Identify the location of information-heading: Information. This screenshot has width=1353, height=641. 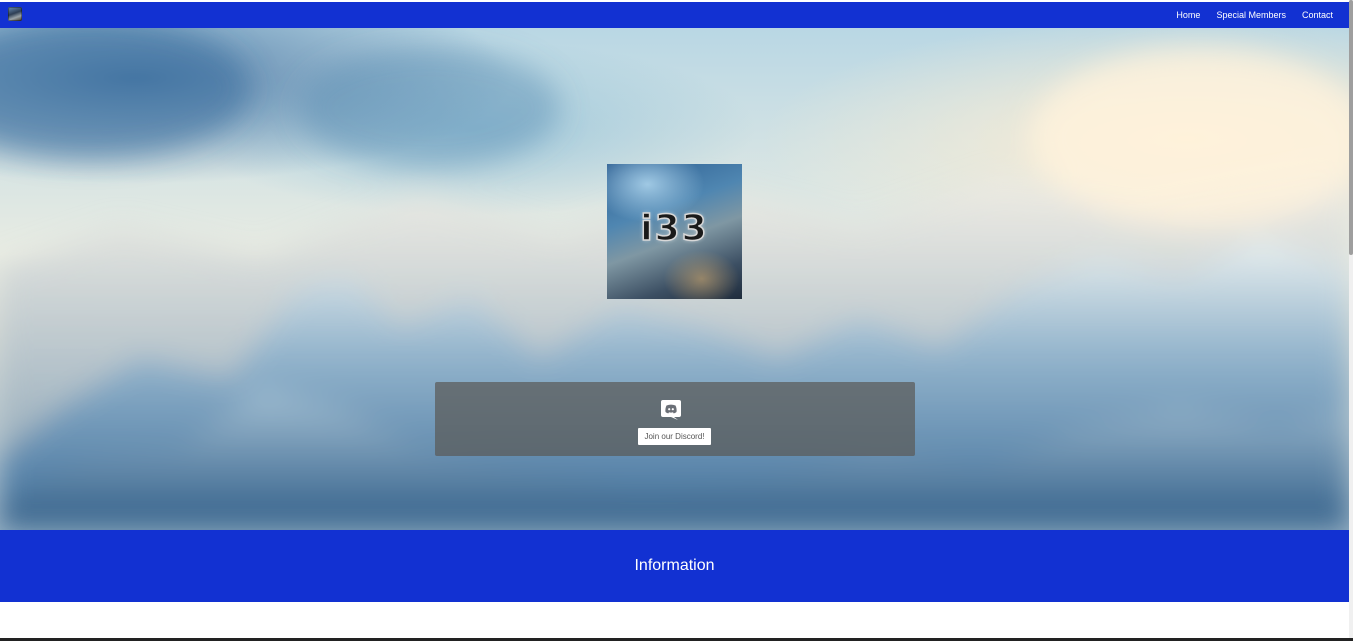
(674, 565).